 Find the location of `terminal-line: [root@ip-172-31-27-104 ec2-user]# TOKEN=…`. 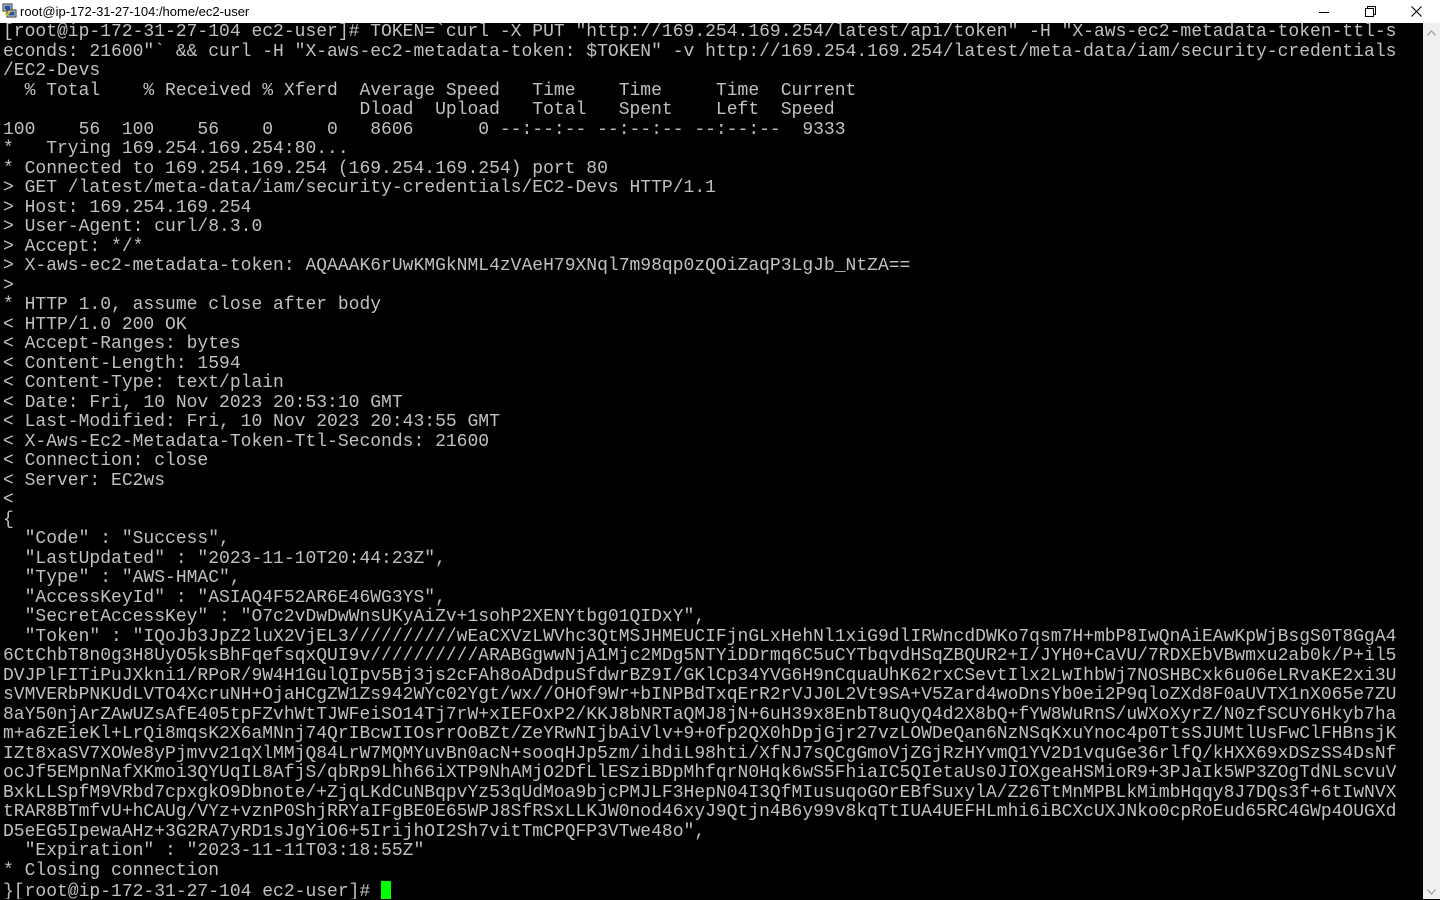

terminal-line: [root@ip-172-31-27-104 ec2-user]# TOKEN=… is located at coordinates (700, 32).